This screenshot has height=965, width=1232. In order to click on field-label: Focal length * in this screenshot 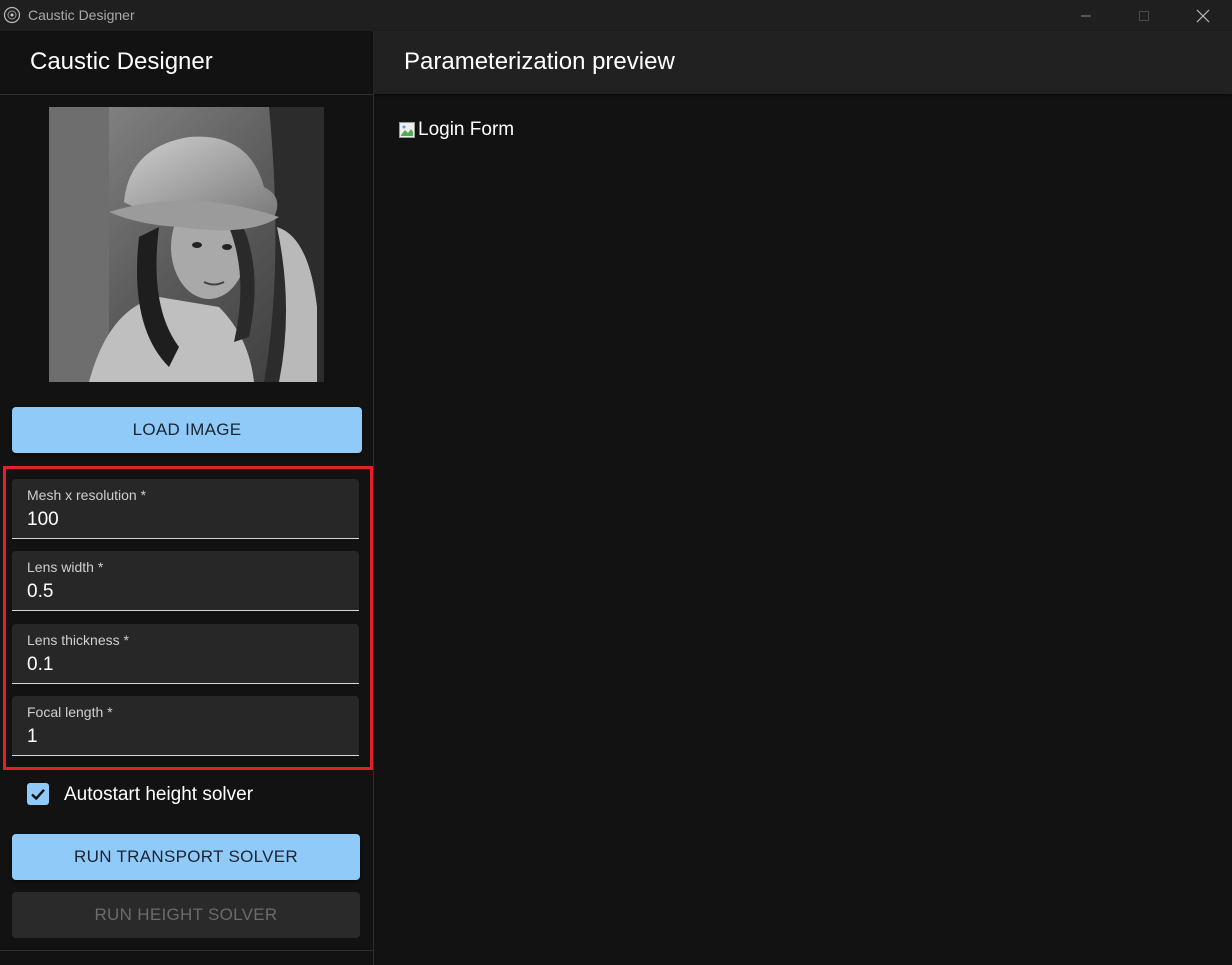, I will do `click(70, 712)`.